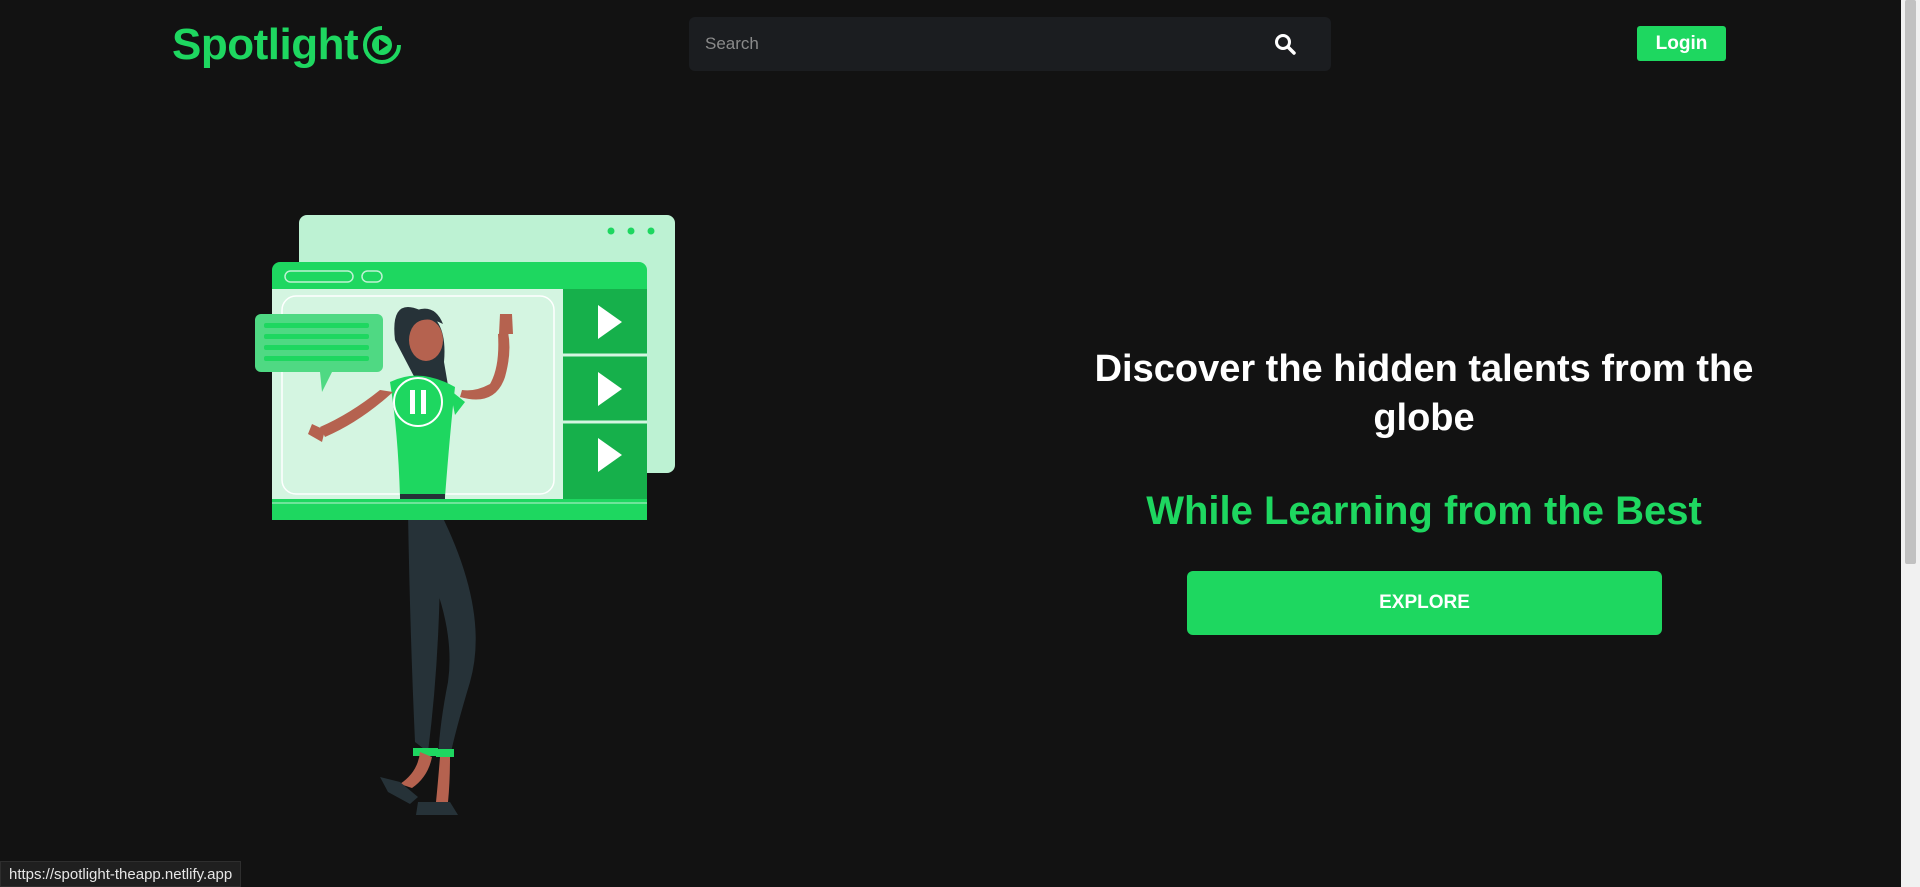 The width and height of the screenshot is (1920, 887). Describe the element at coordinates (265, 44) in the screenshot. I see `logo-text: Spotlight` at that location.